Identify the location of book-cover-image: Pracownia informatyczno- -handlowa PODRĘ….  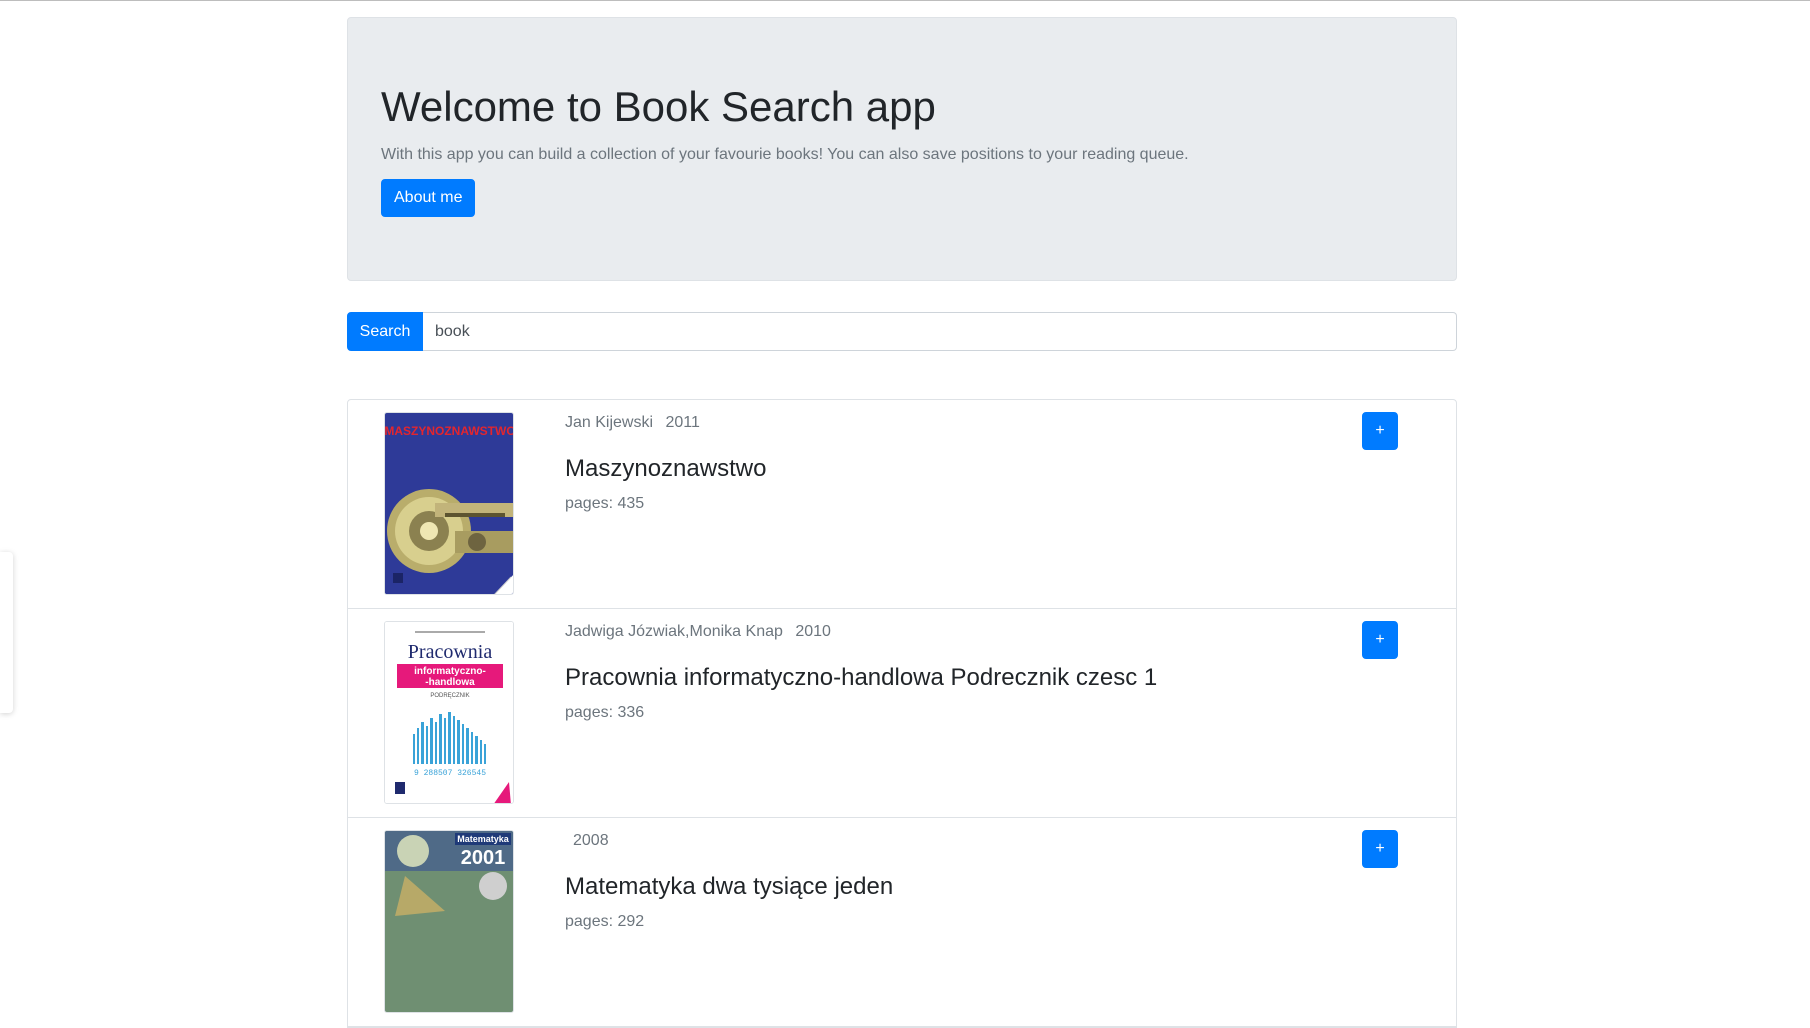
(449, 712).